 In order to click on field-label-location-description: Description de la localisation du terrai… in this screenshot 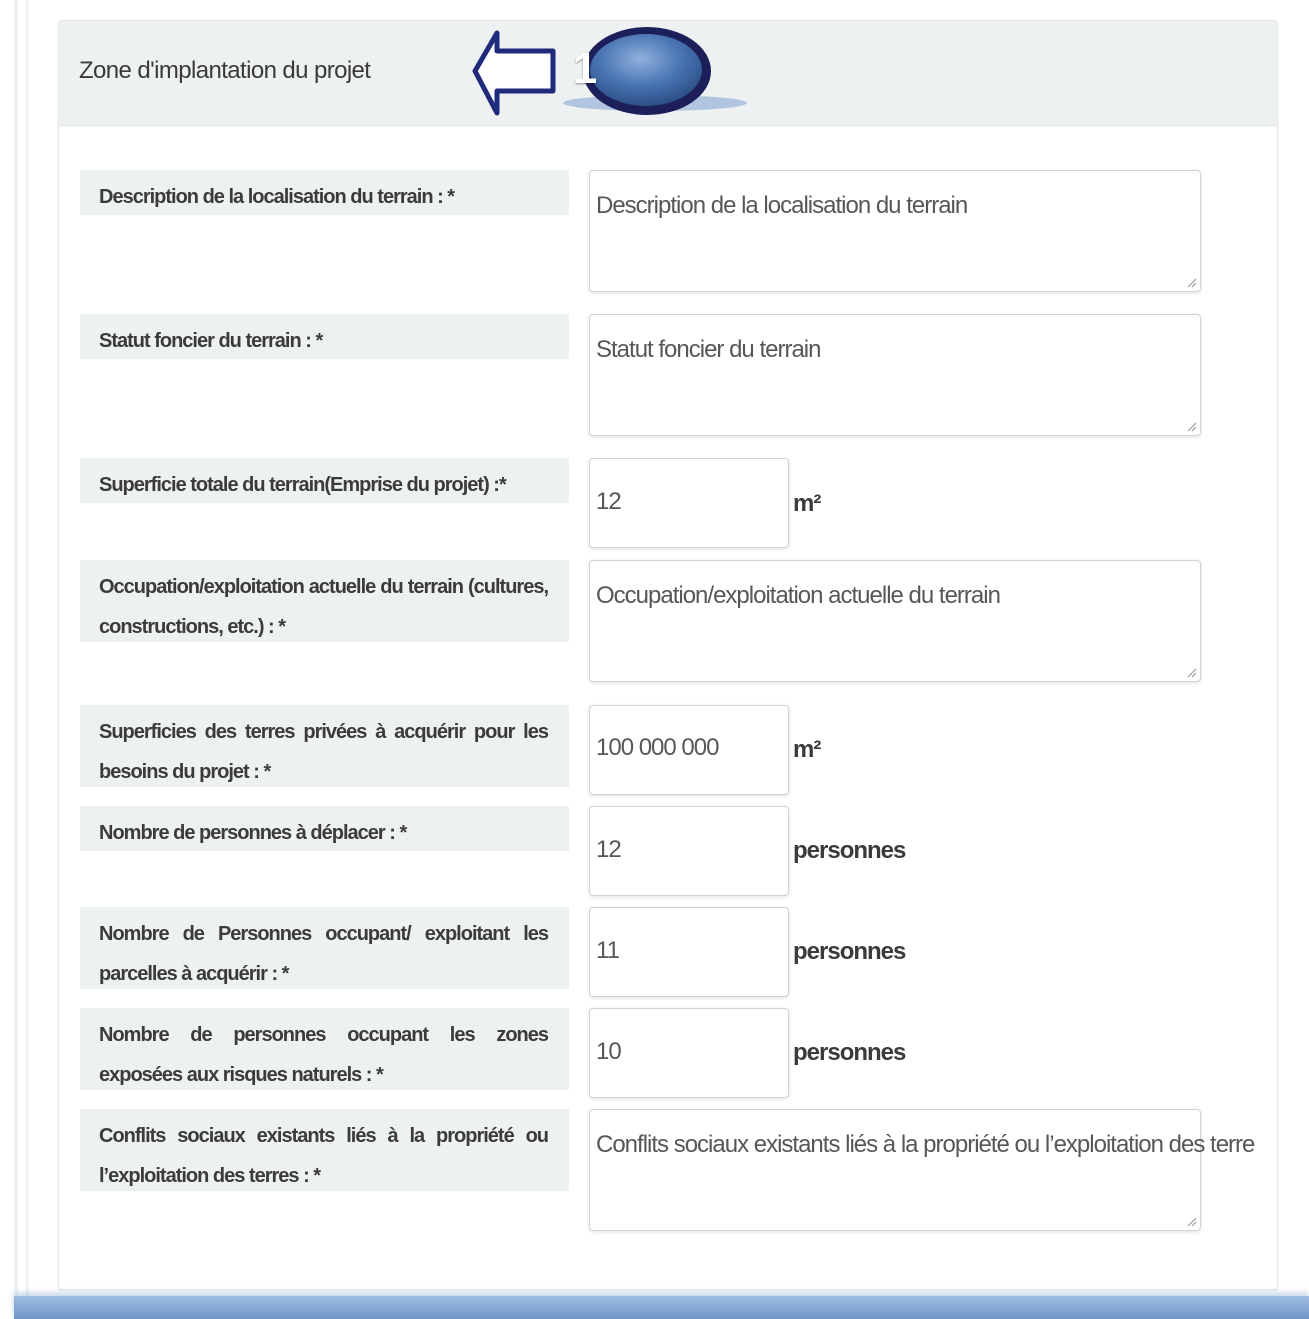, I will do `click(324, 192)`.